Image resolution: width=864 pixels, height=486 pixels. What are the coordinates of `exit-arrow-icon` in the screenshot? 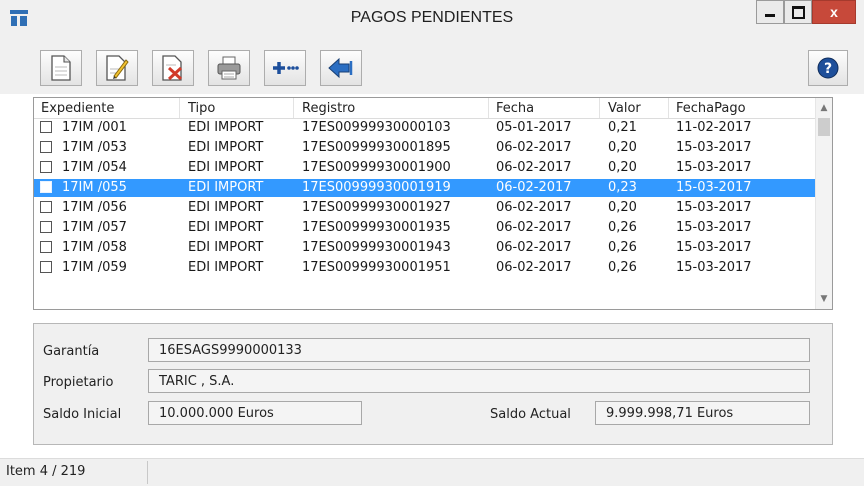 It's located at (340, 68).